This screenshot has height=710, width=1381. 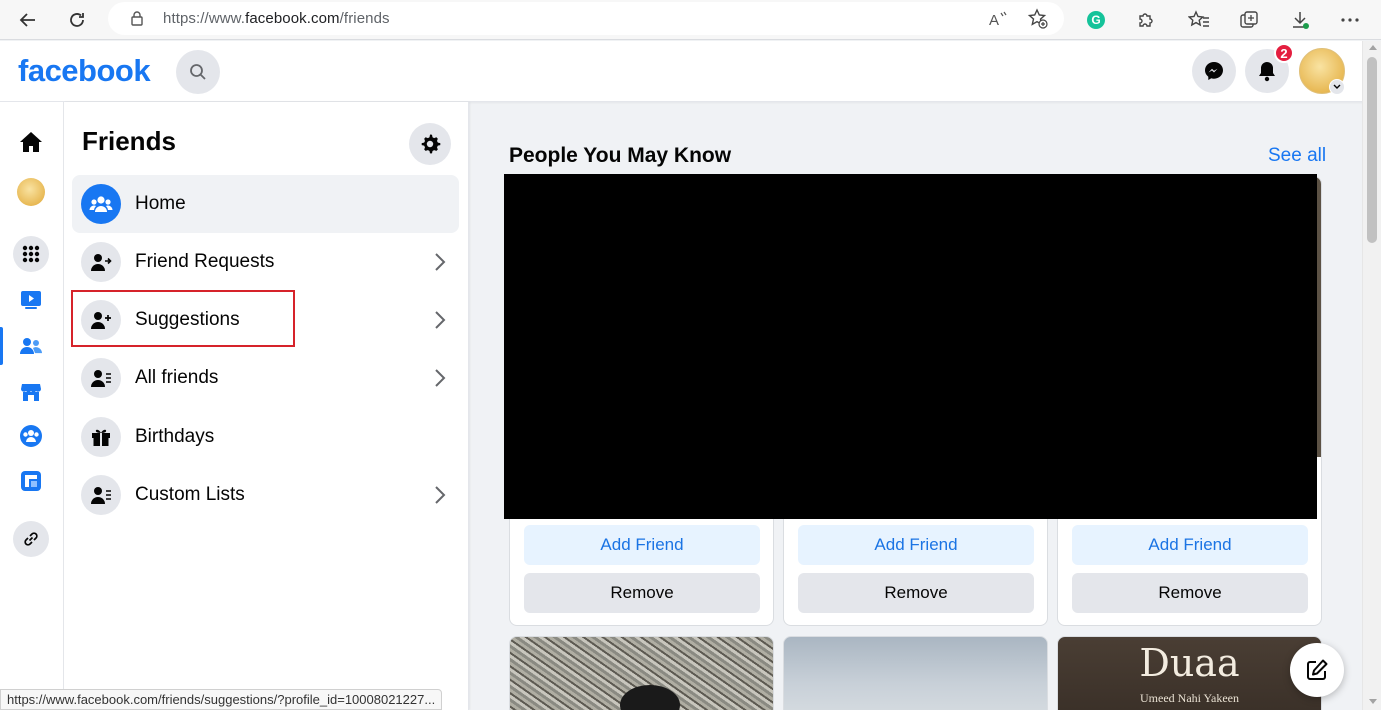 I want to click on home-icon, so click(x=31, y=142).